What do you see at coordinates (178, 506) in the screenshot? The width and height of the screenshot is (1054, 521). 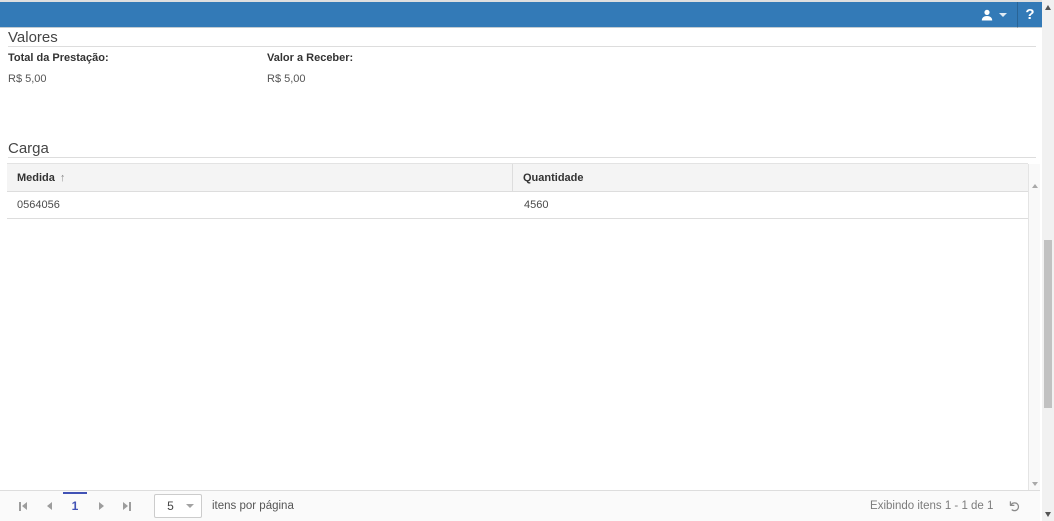 I see `page-size-select: 5` at bounding box center [178, 506].